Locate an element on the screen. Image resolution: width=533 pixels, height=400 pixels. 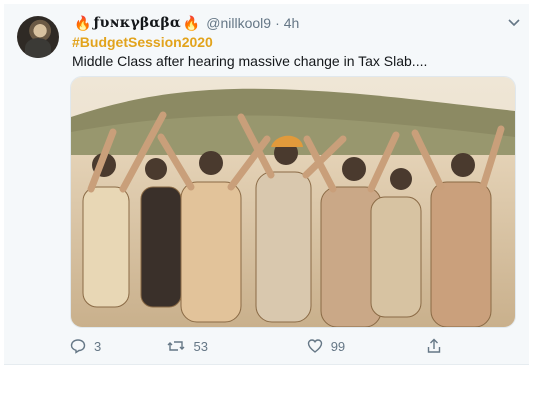
user-handle: @nillkool9 is located at coordinates (238, 23).